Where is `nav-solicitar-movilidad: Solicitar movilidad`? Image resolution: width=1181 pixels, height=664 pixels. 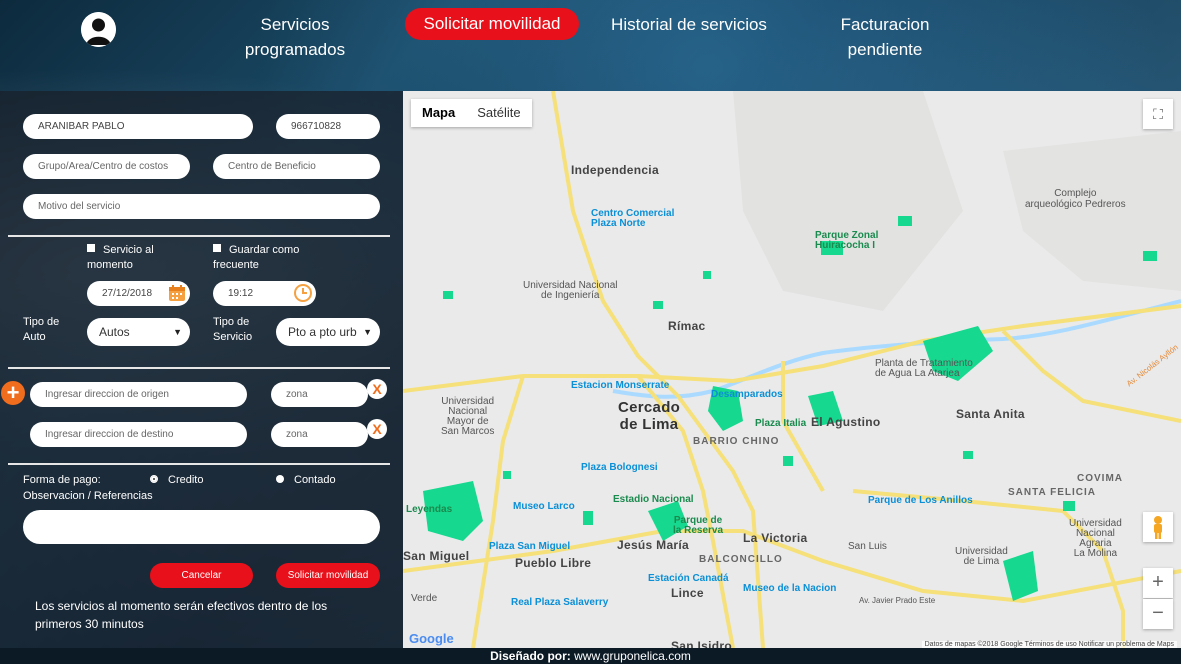 nav-solicitar-movilidad: Solicitar movilidad is located at coordinates (492, 24).